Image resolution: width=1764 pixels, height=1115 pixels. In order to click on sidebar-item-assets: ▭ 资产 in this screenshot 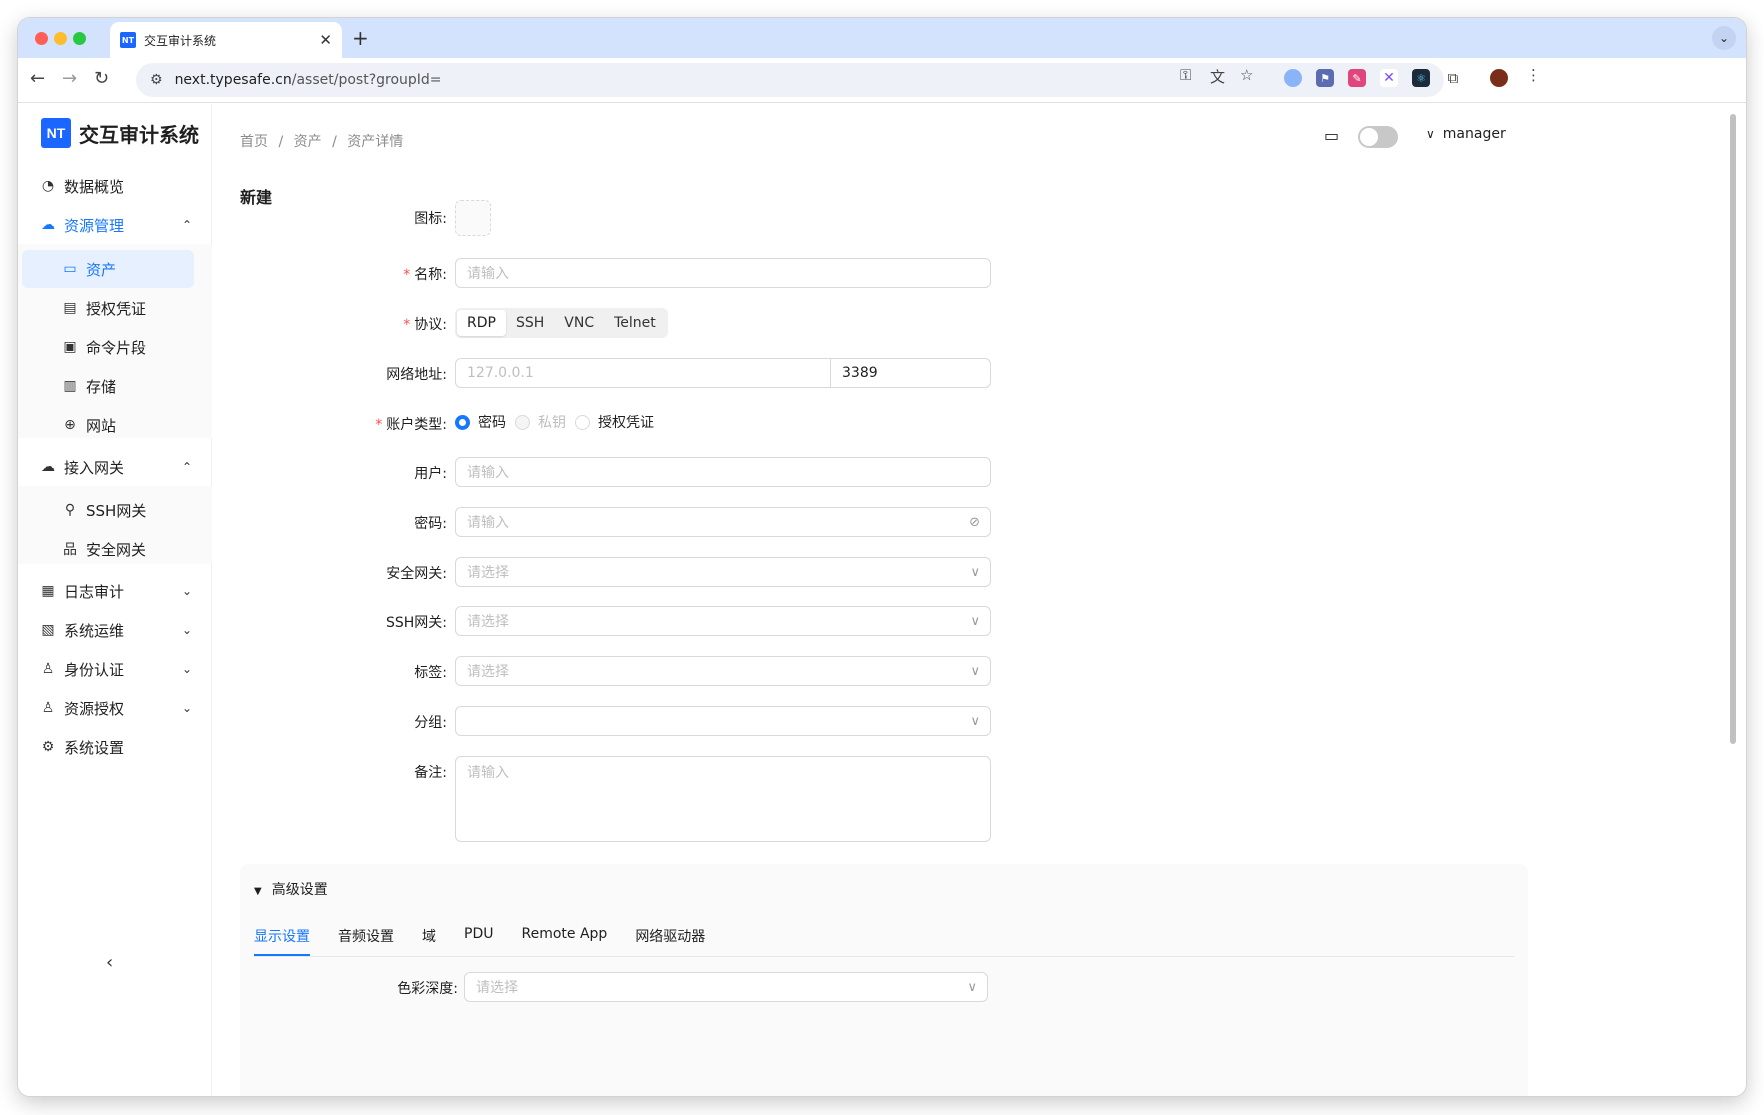, I will do `click(115, 269)`.